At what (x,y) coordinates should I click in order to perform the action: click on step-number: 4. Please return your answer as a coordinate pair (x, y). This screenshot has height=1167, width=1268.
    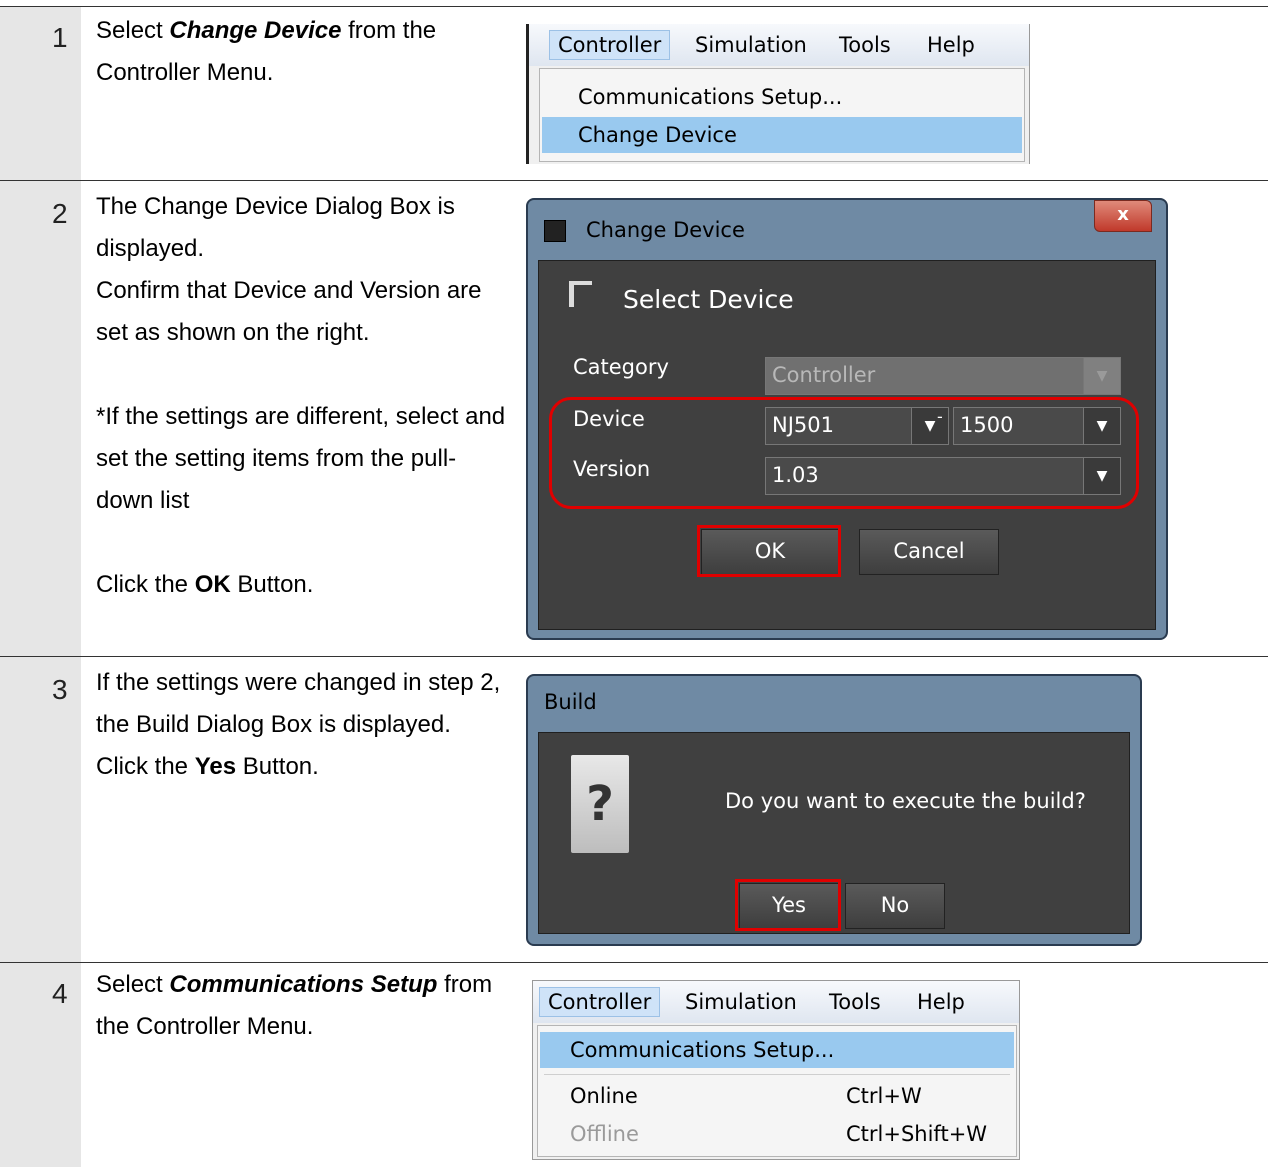
    Looking at the image, I should click on (60, 993).